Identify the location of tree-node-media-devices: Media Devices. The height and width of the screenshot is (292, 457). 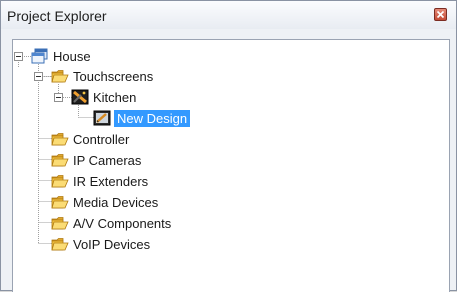
(126, 202).